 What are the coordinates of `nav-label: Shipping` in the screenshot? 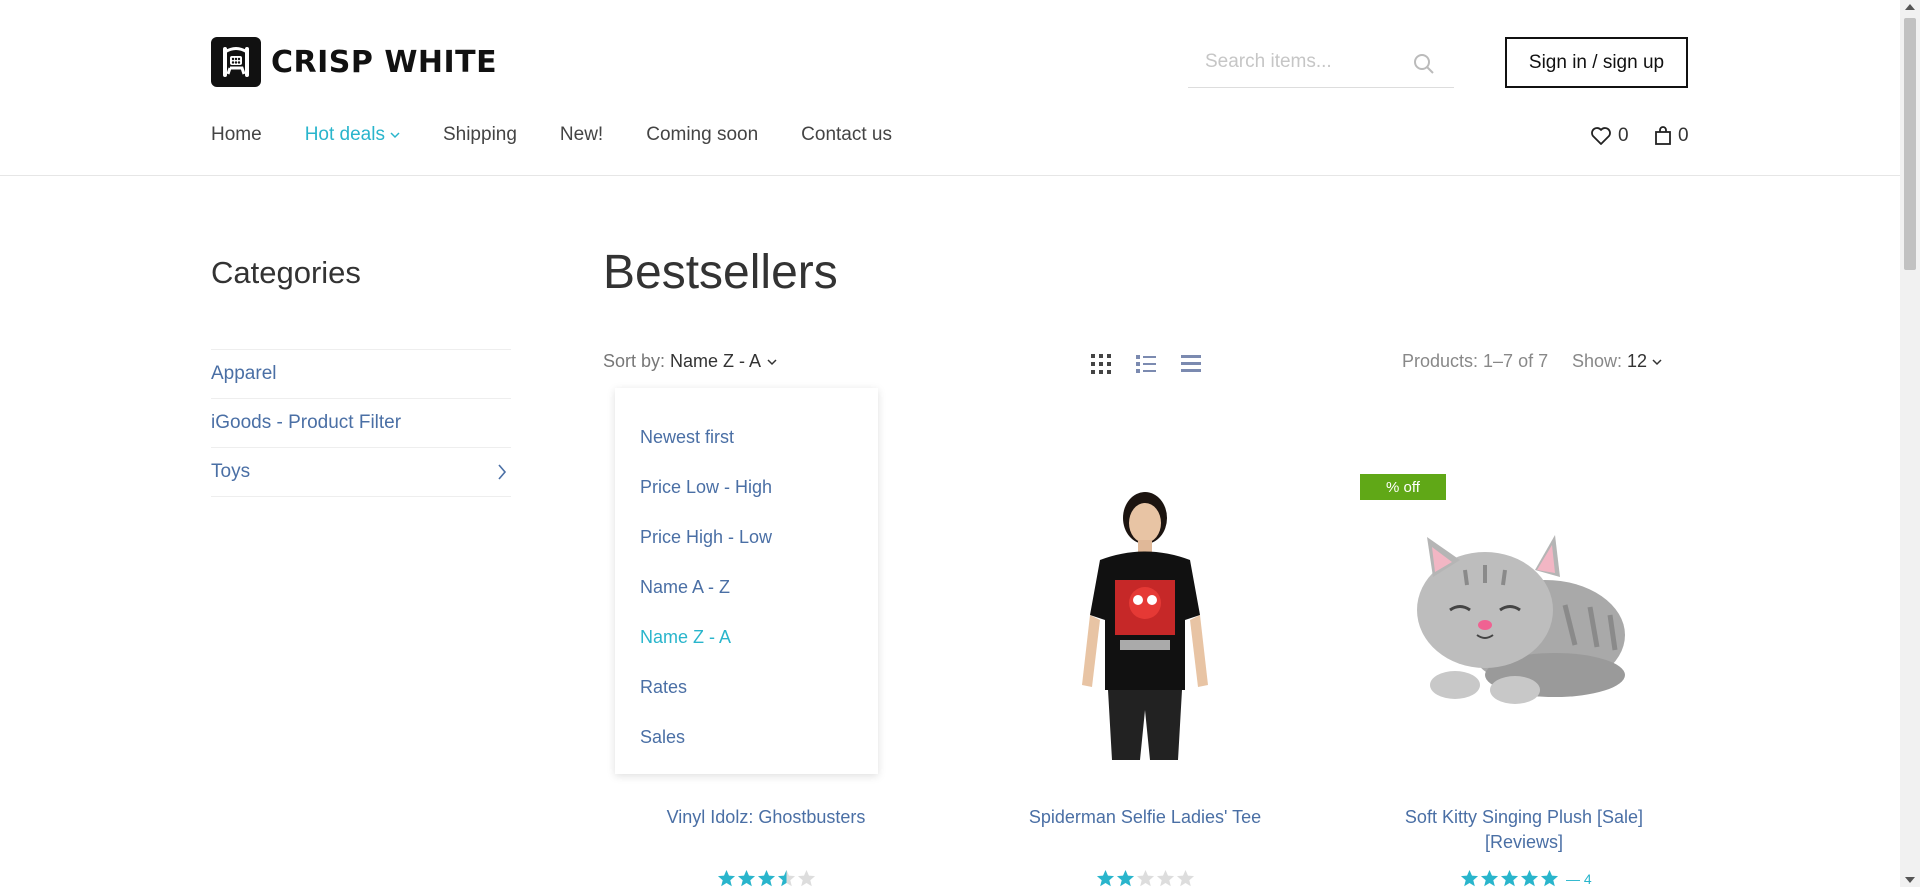 It's located at (479, 134).